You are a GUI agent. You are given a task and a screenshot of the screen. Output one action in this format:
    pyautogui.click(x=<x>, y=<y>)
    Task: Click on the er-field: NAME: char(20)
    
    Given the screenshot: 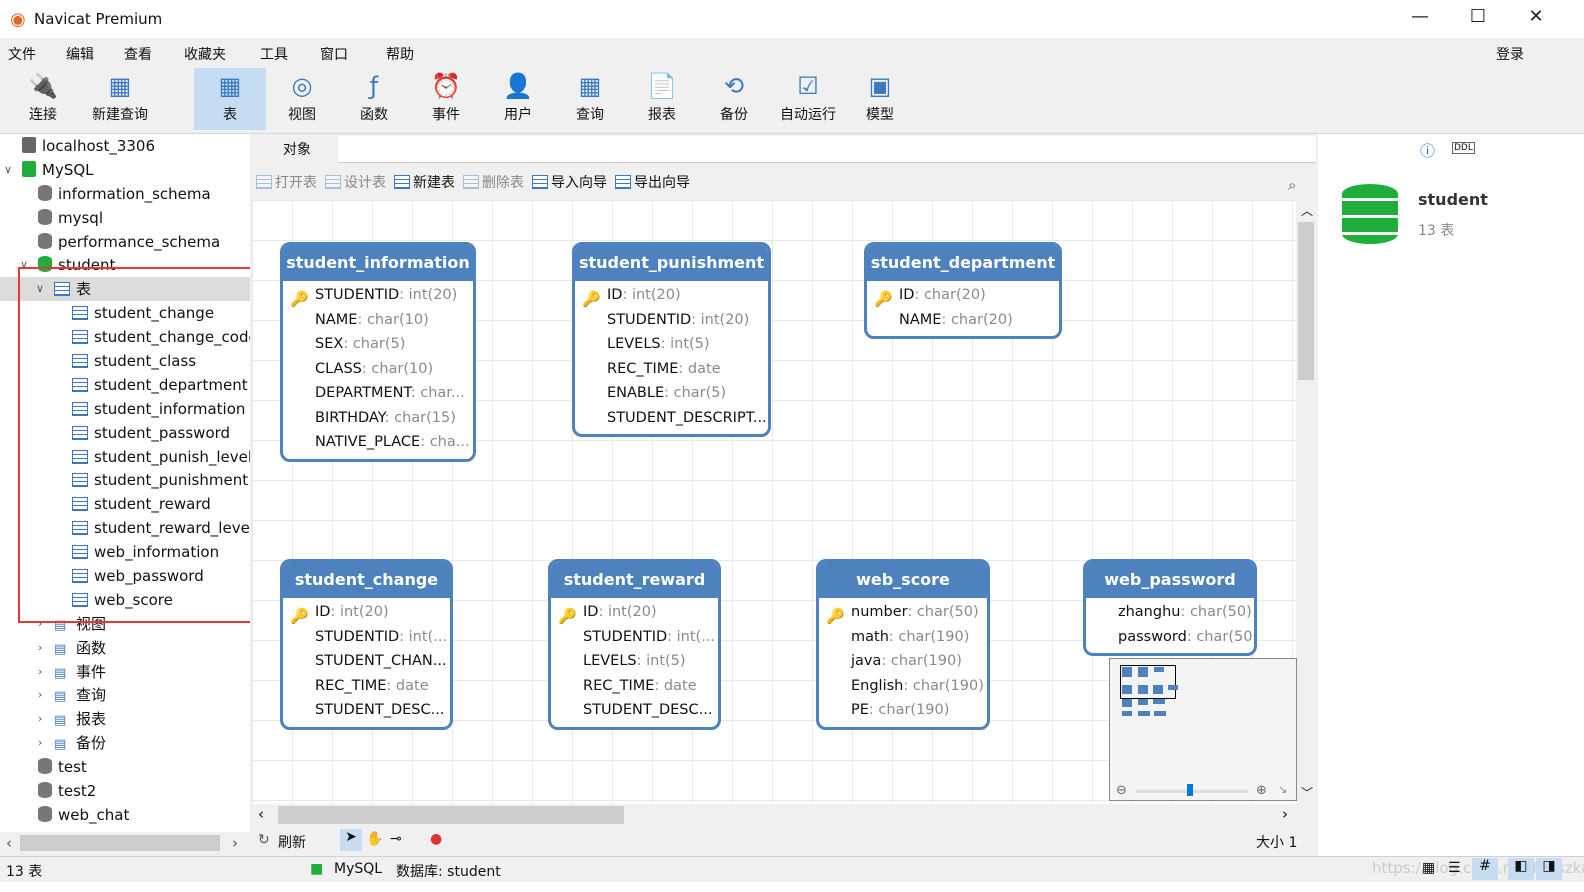 What is the action you would take?
    pyautogui.click(x=963, y=320)
    